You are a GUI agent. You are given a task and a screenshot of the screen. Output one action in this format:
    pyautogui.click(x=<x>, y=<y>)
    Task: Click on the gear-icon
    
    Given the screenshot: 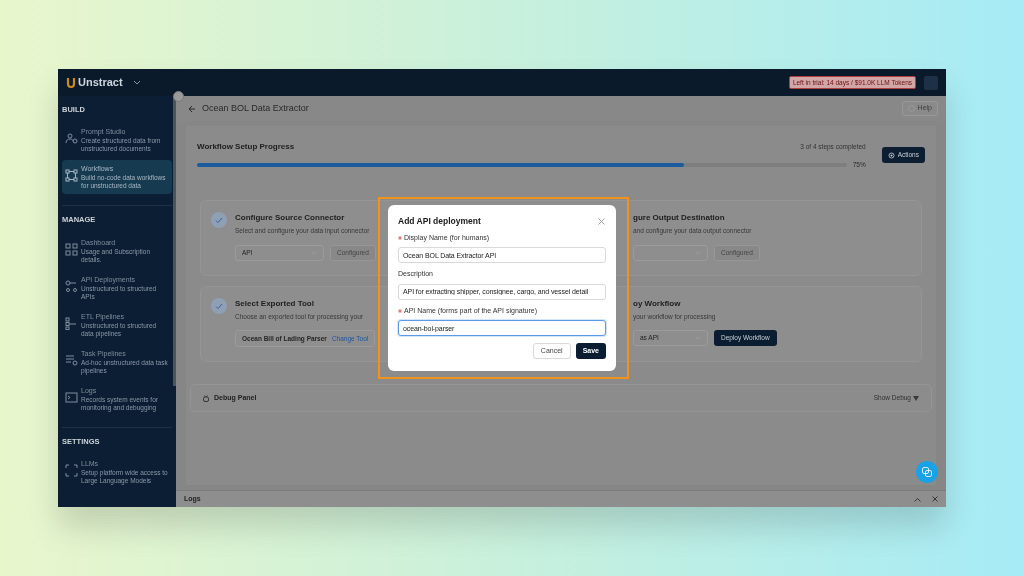 What is the action you would take?
    pyautogui.click(x=891, y=155)
    